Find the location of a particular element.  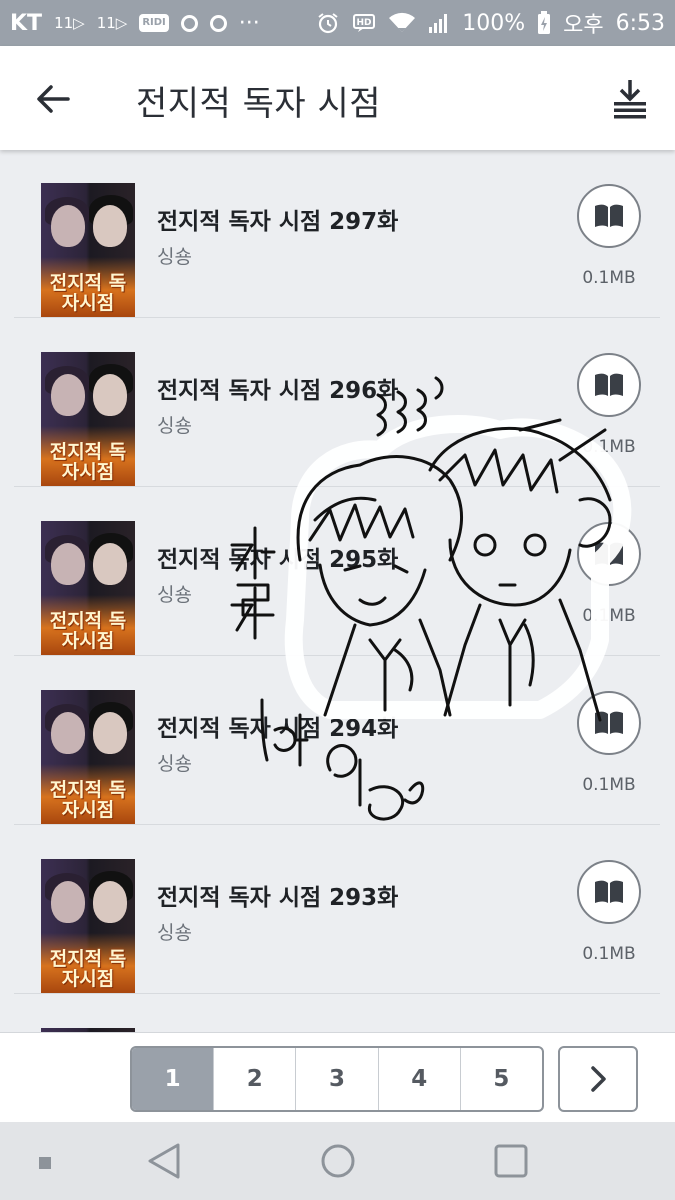

recent-dot-icon is located at coordinates (45, 1163).